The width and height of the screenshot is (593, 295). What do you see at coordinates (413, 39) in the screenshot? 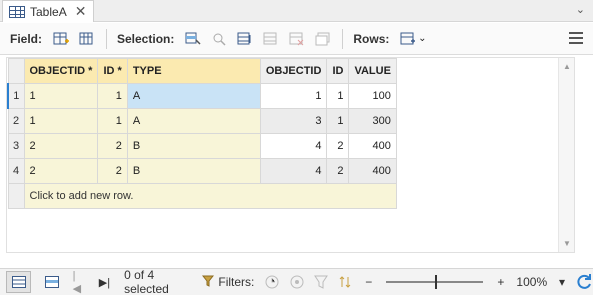
I see `rows-menu-icon: ⌄` at bounding box center [413, 39].